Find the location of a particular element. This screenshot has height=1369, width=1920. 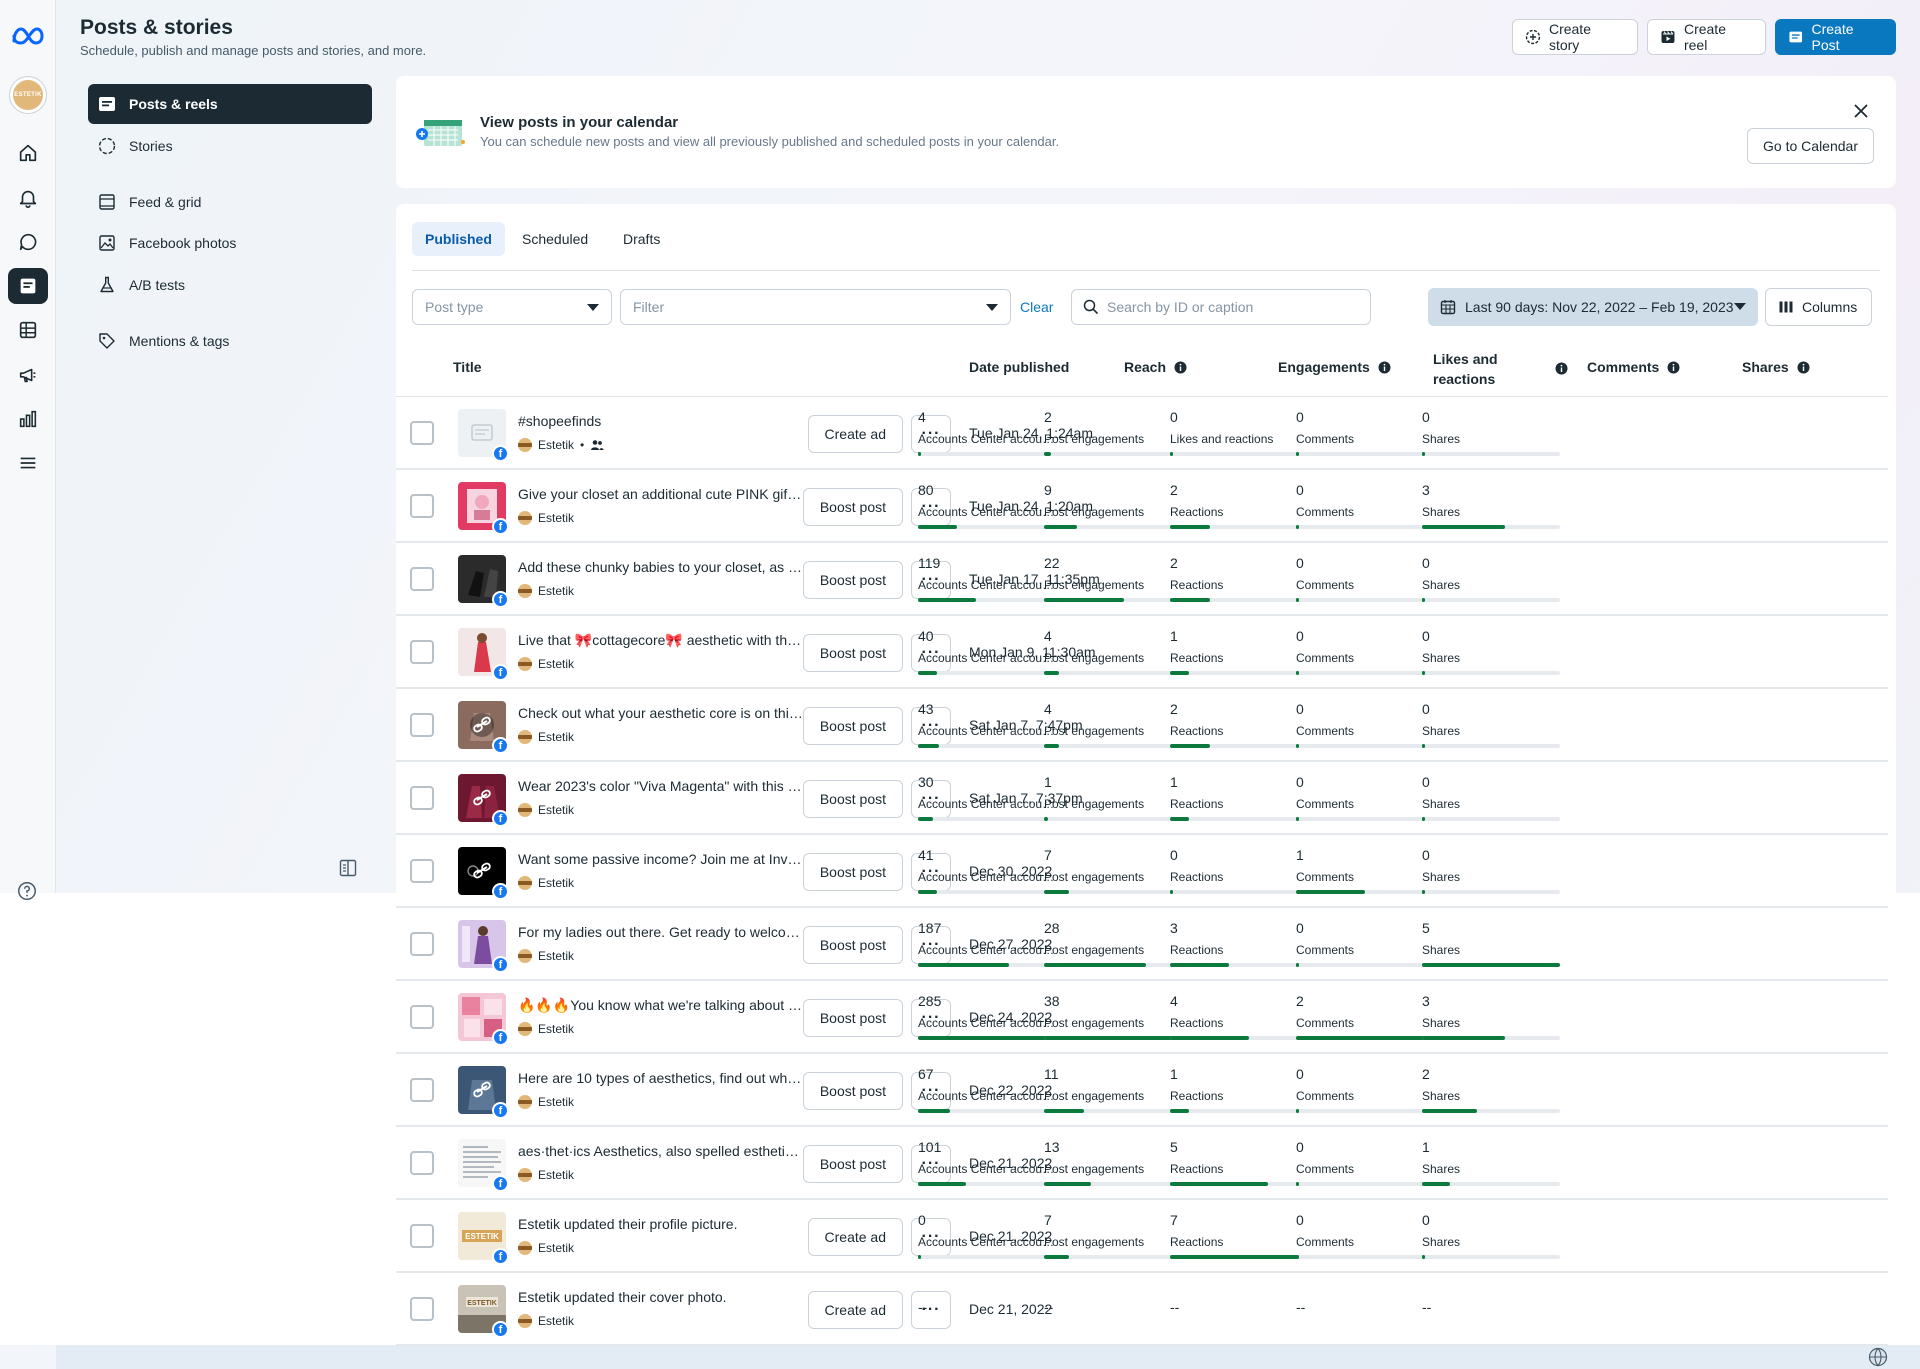

tab-scheduled: Scheduled is located at coordinates (555, 239).